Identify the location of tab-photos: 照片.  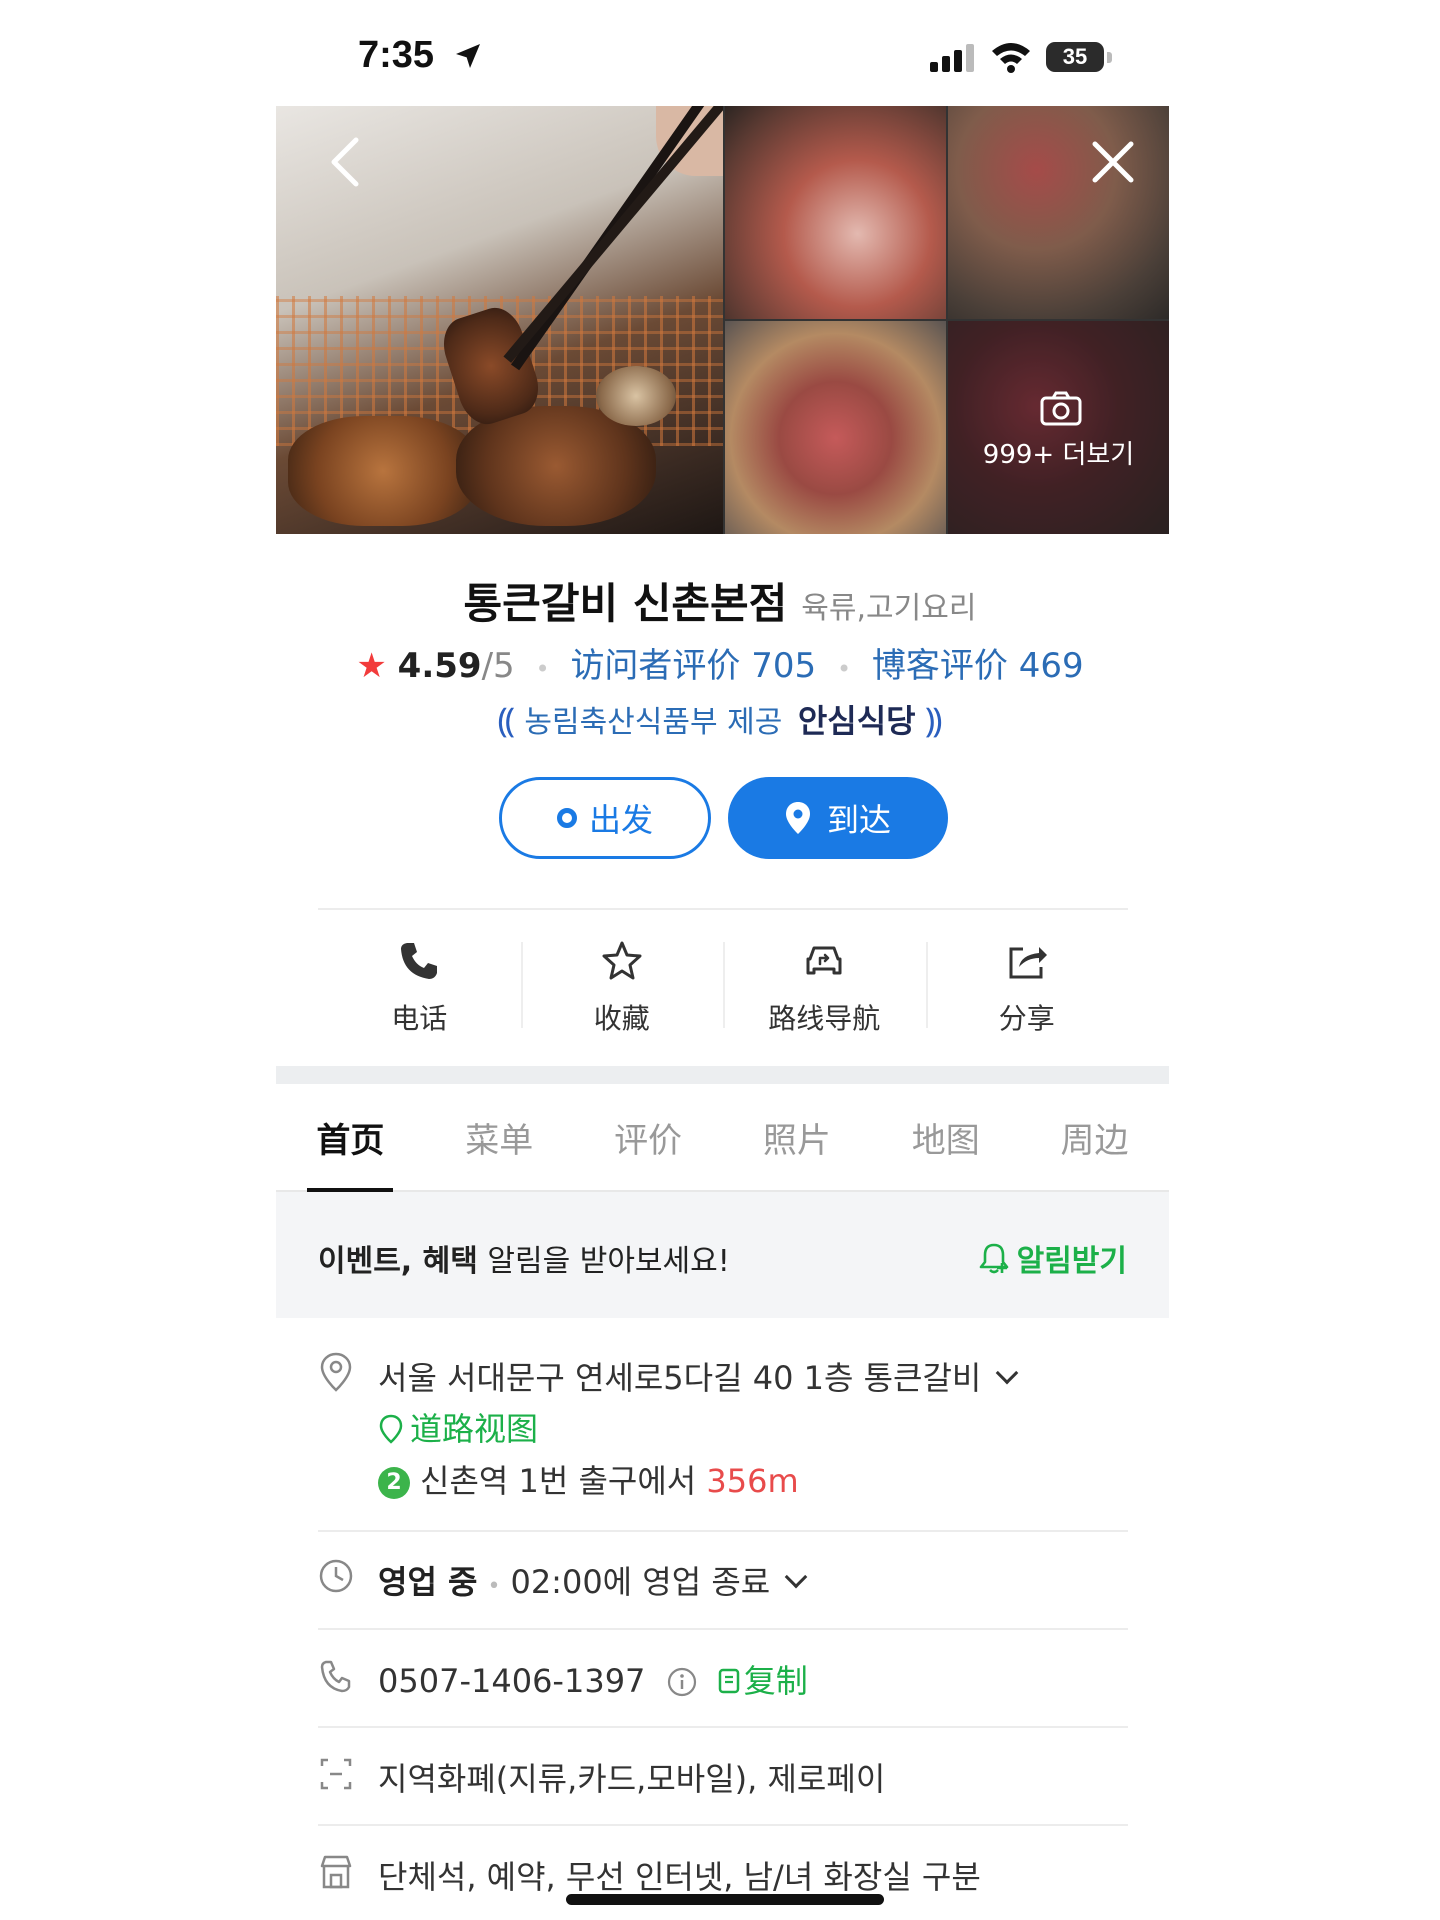
(796, 1137).